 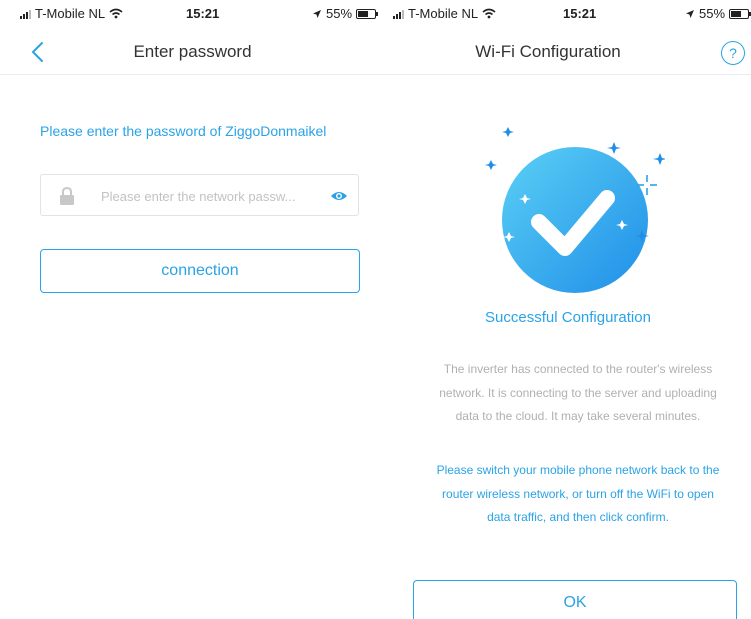 I want to click on page-title: Wi-Fi Configuration, so click(x=548, y=51).